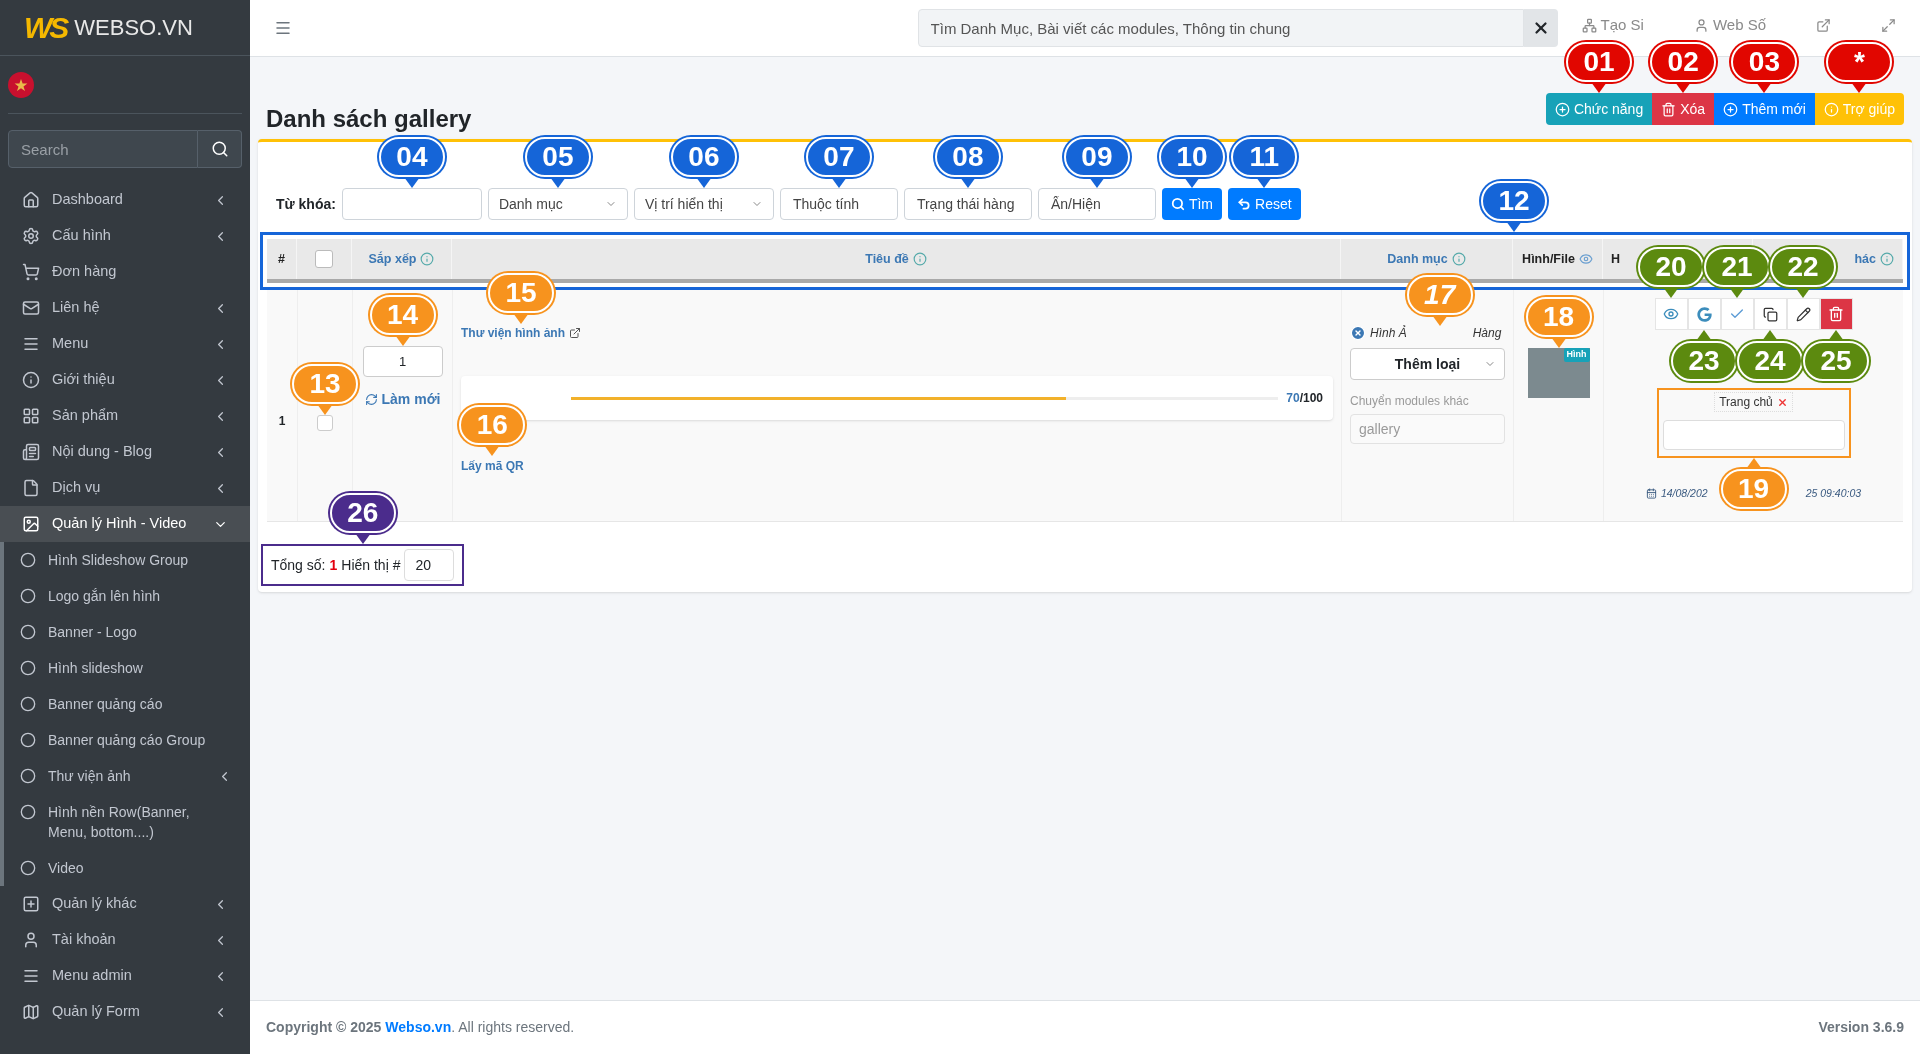  Describe the element at coordinates (1753, 435) in the screenshot. I see `position-field` at that location.